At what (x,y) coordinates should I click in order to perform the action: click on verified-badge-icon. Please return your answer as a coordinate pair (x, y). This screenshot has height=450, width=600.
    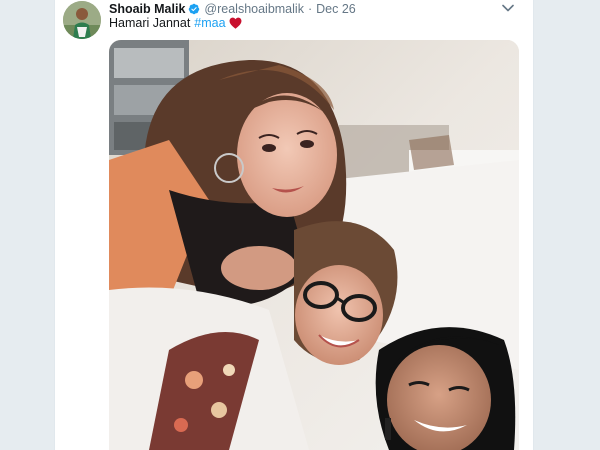
    Looking at the image, I should click on (194, 9).